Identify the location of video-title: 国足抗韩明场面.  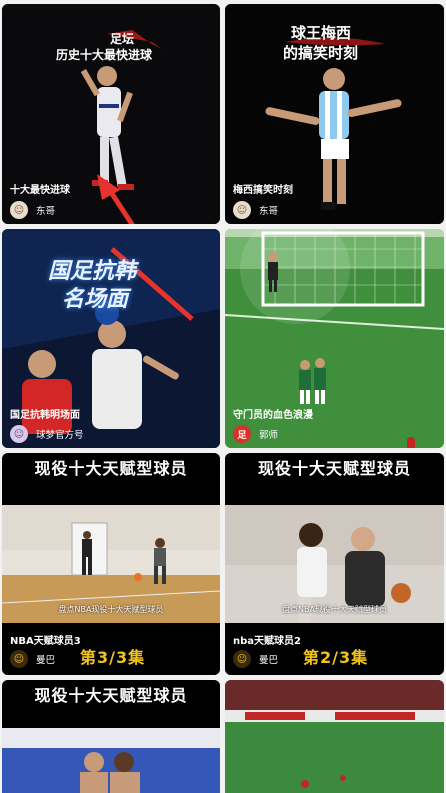
(45, 413).